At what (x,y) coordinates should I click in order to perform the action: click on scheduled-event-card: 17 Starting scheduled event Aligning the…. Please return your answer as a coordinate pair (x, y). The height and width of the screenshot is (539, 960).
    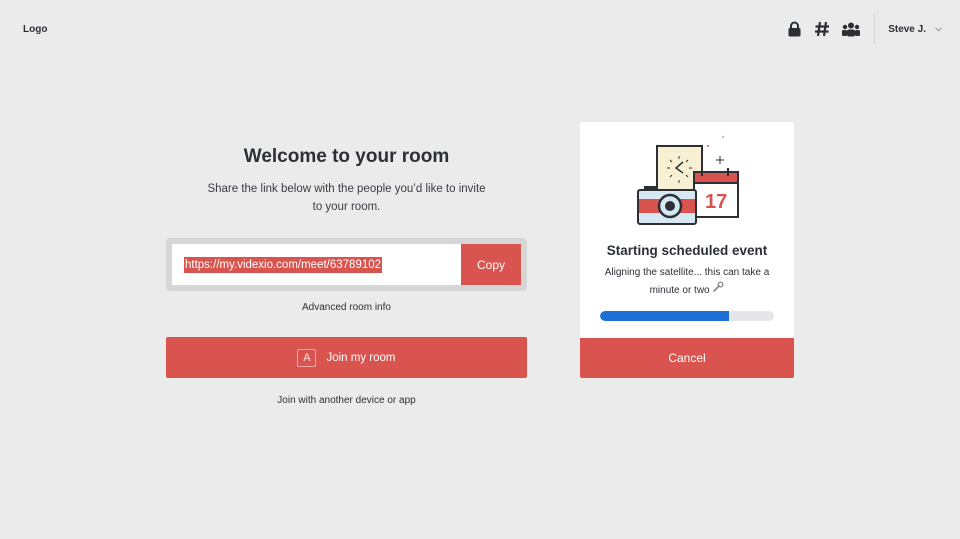
    Looking at the image, I should click on (687, 250).